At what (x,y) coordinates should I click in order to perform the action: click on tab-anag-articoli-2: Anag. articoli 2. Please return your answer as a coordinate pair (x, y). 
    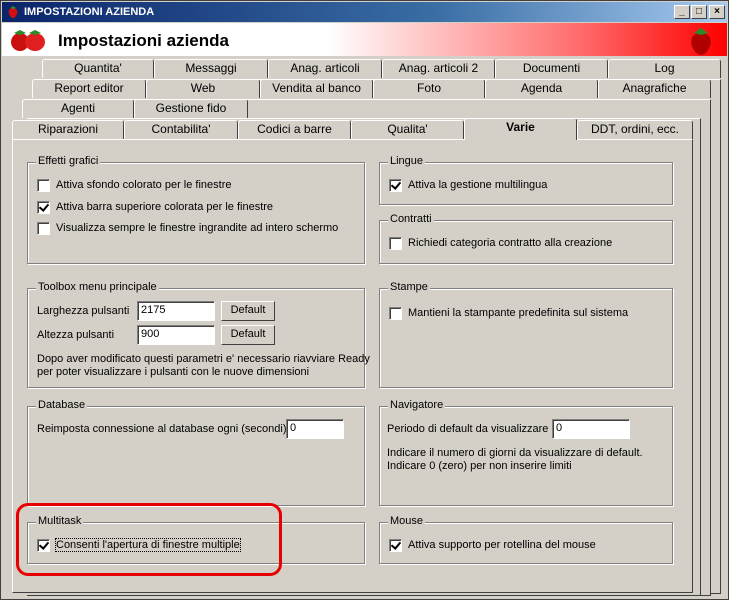
    Looking at the image, I should click on (438, 68).